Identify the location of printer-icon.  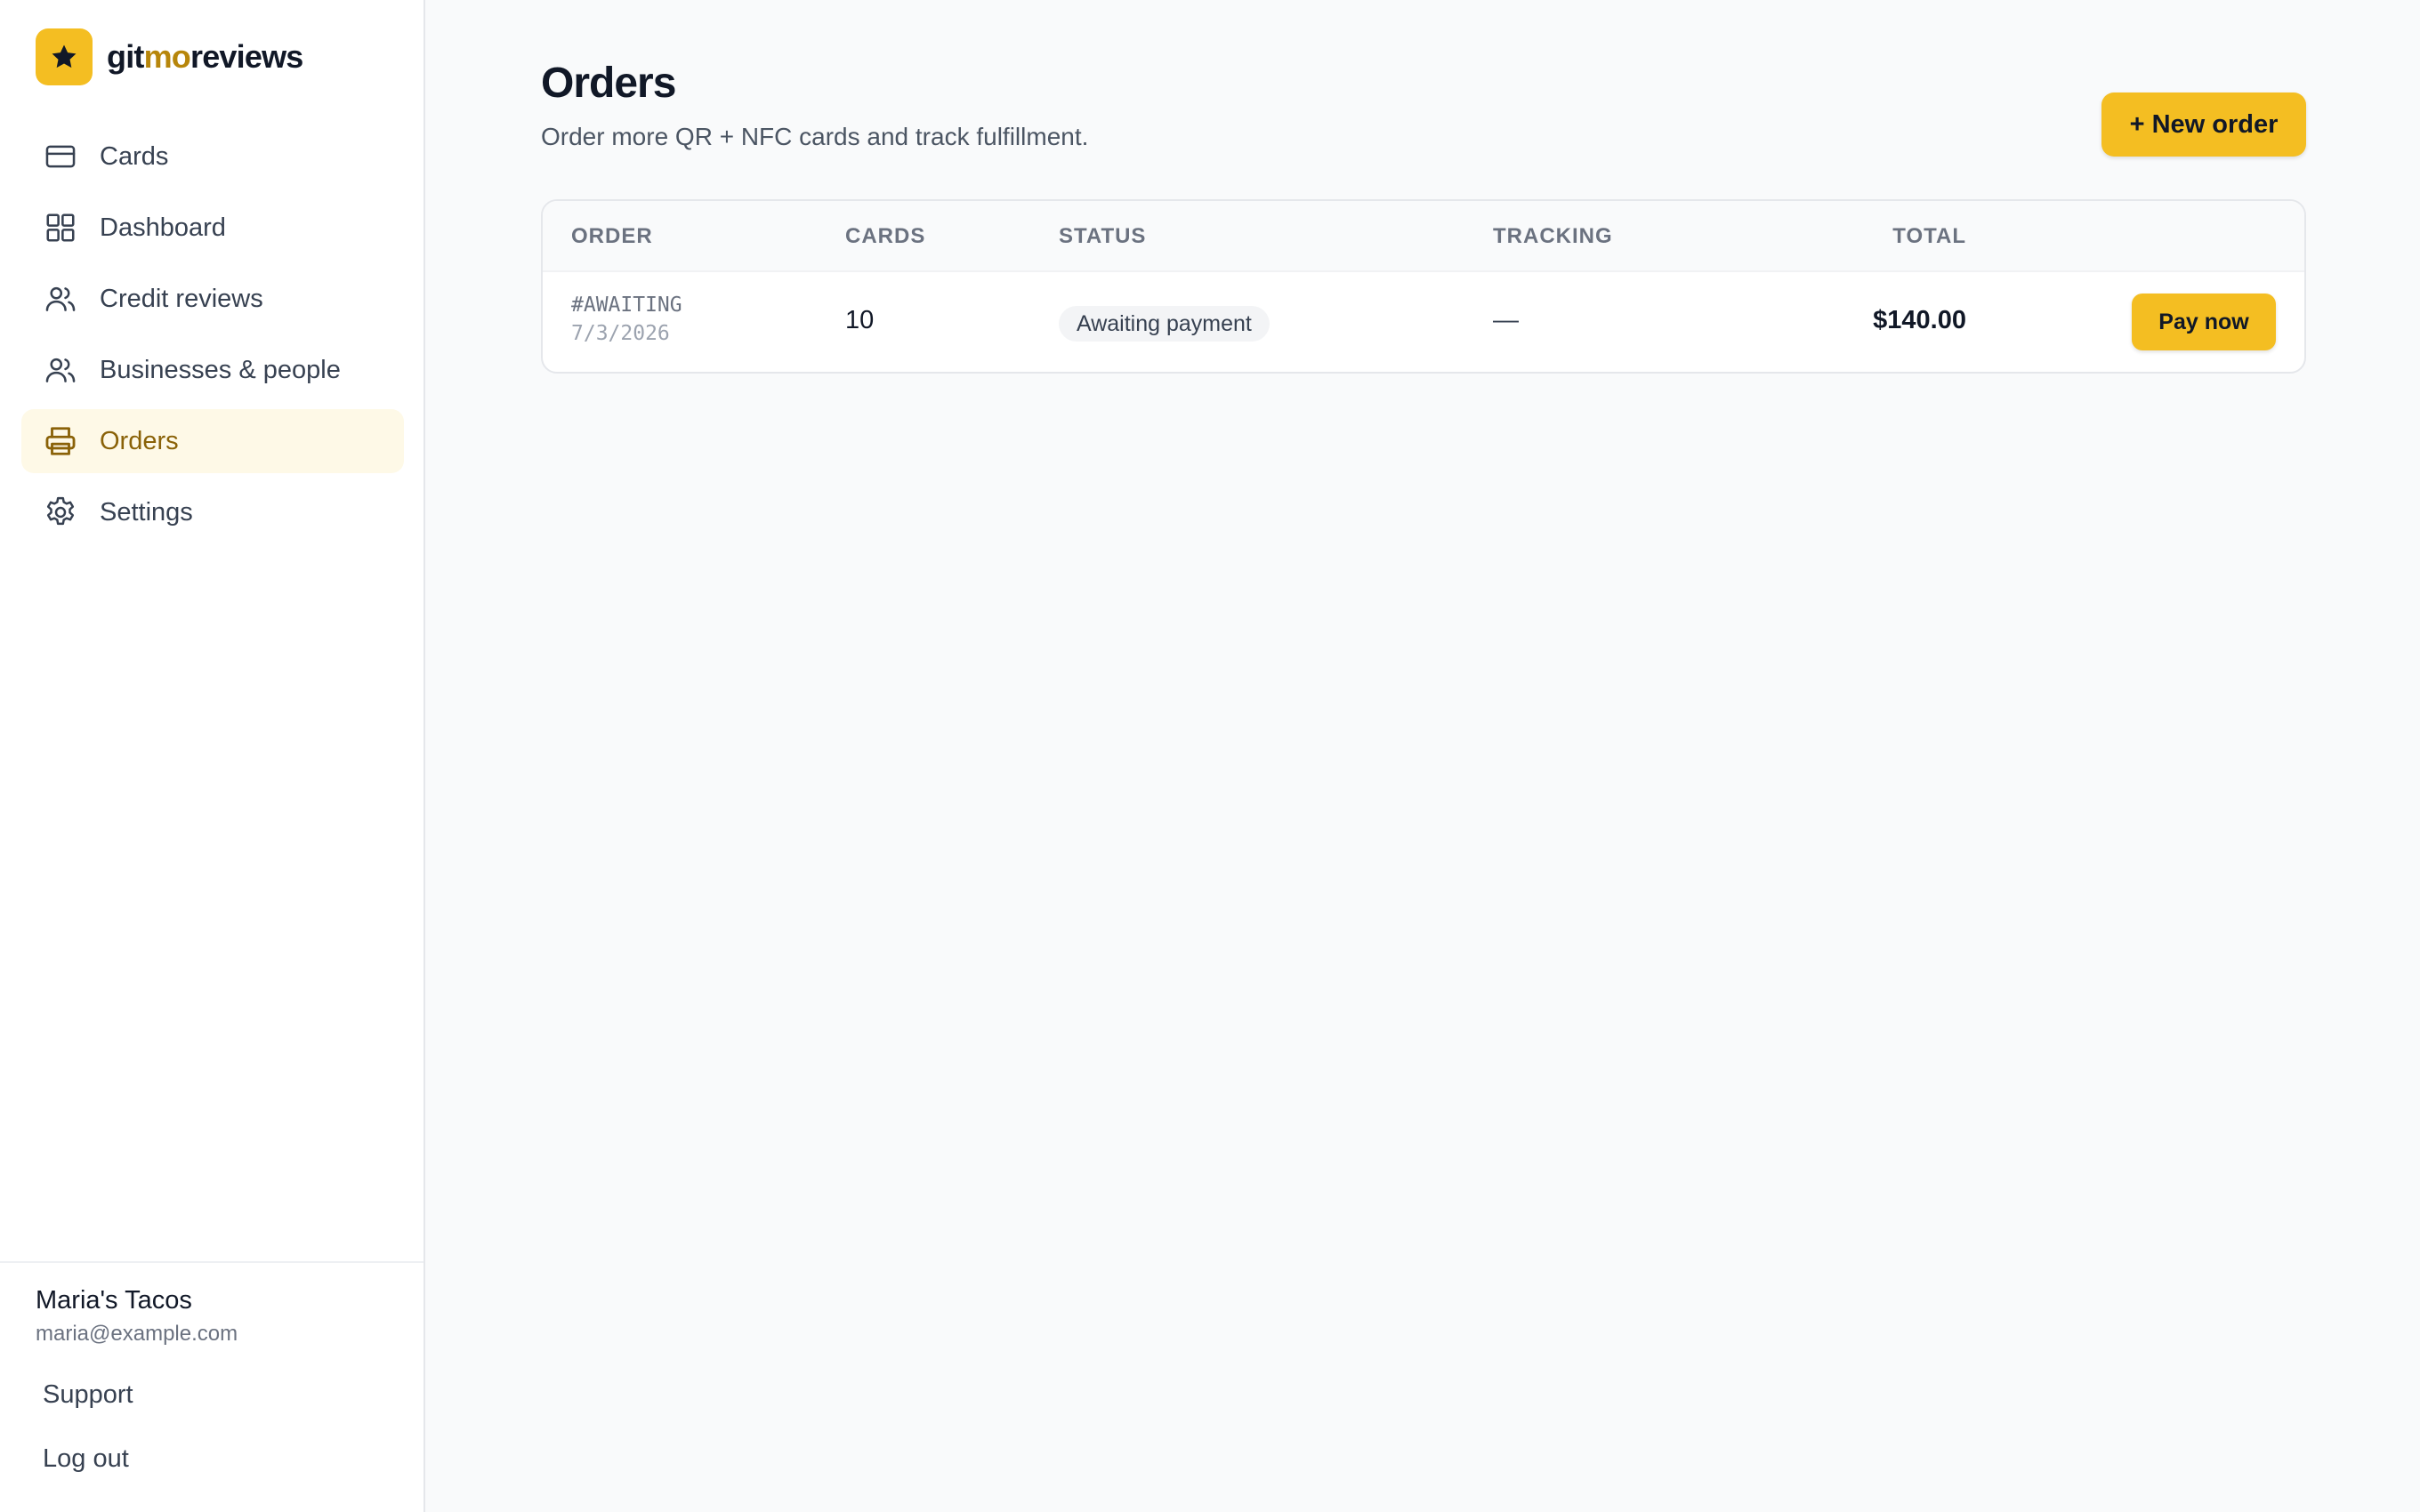
(60, 441).